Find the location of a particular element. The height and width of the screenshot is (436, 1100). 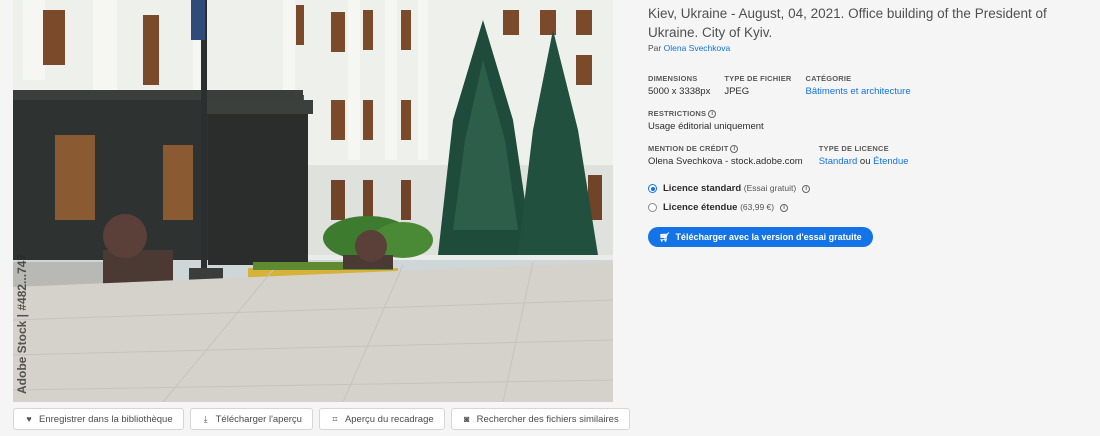

find-similar-label: Rechercher des fichiers similaires is located at coordinates (547, 419).